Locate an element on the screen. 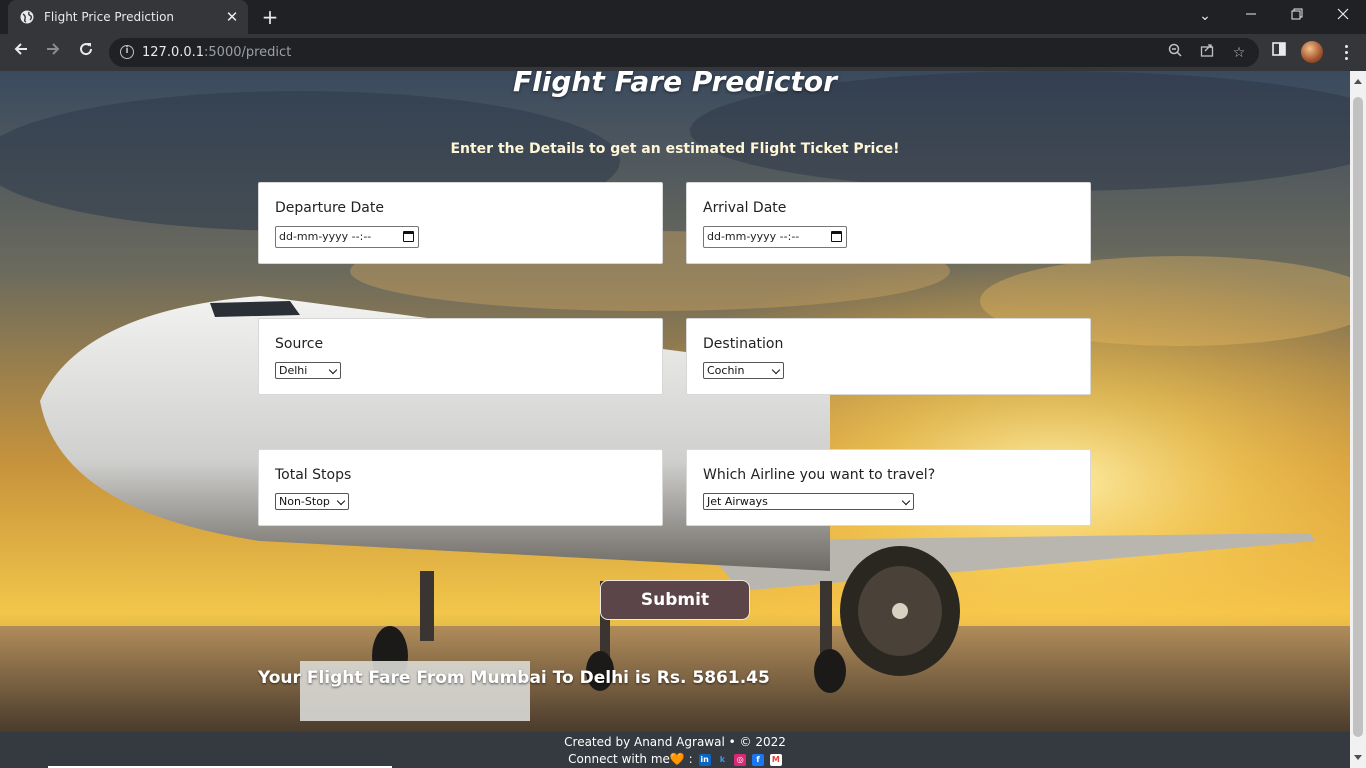 This screenshot has width=1366, height=768. site-info-icon: i is located at coordinates (127, 52).